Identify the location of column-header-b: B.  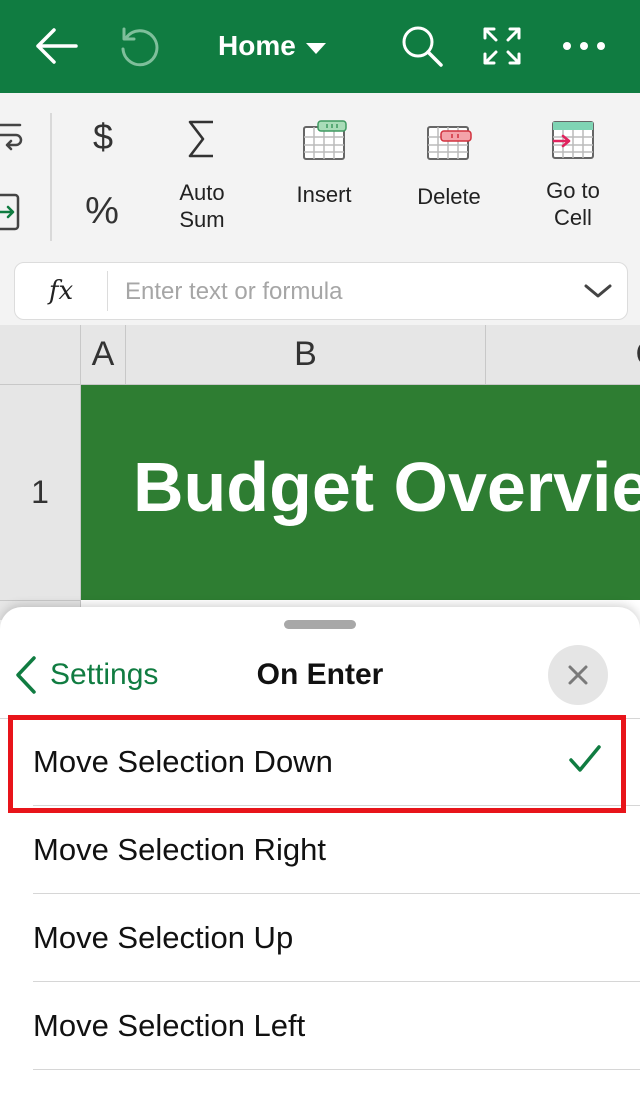
(306, 355).